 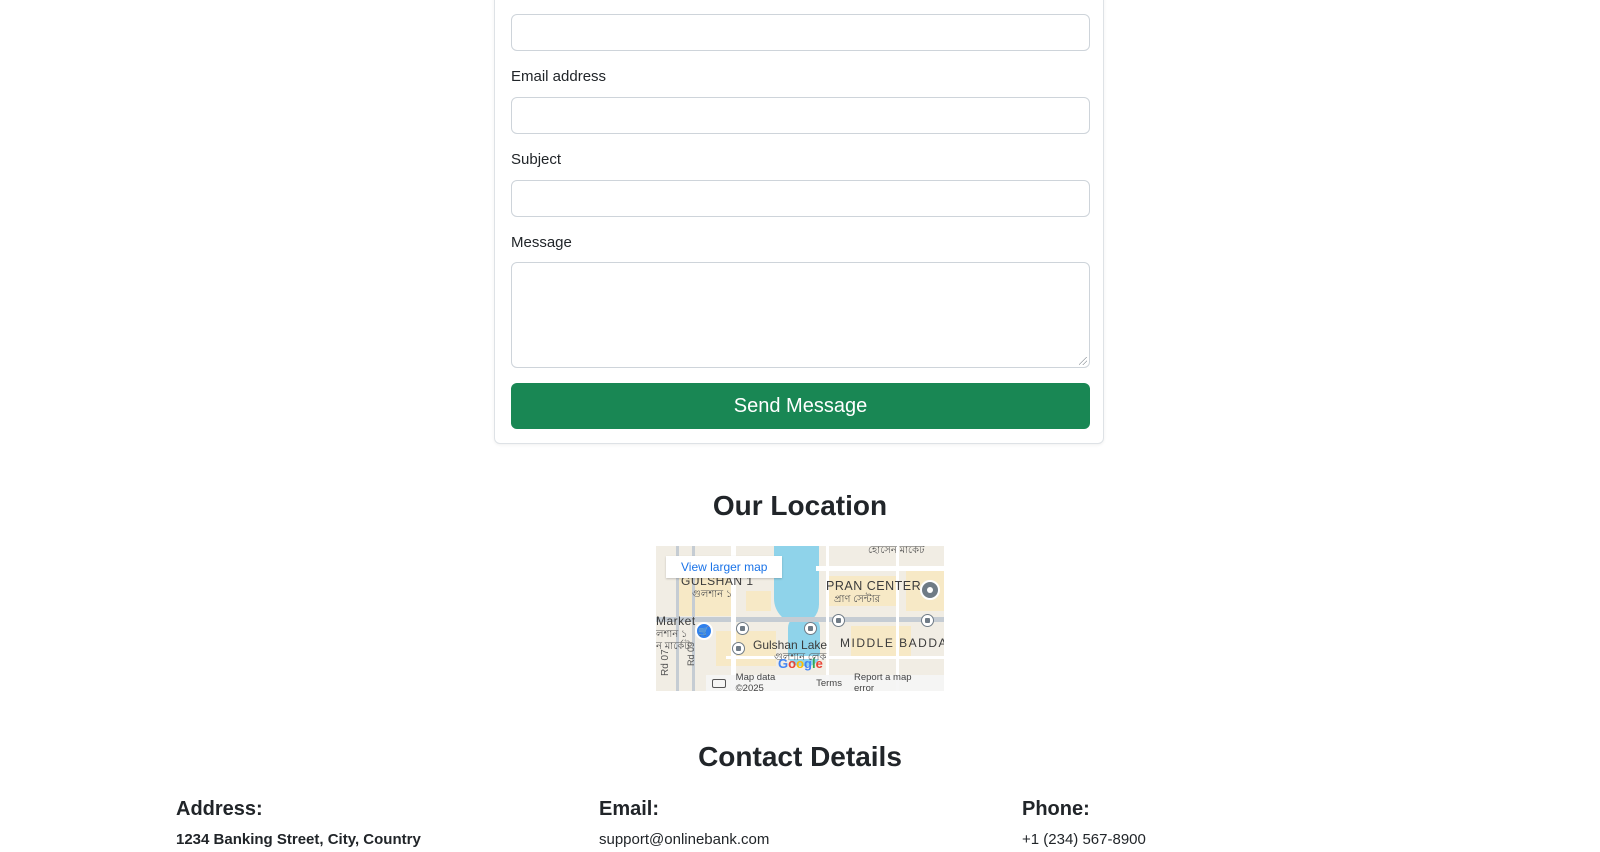 I want to click on map-label-top-bn: হোসেন মার্কেট, so click(x=896, y=551).